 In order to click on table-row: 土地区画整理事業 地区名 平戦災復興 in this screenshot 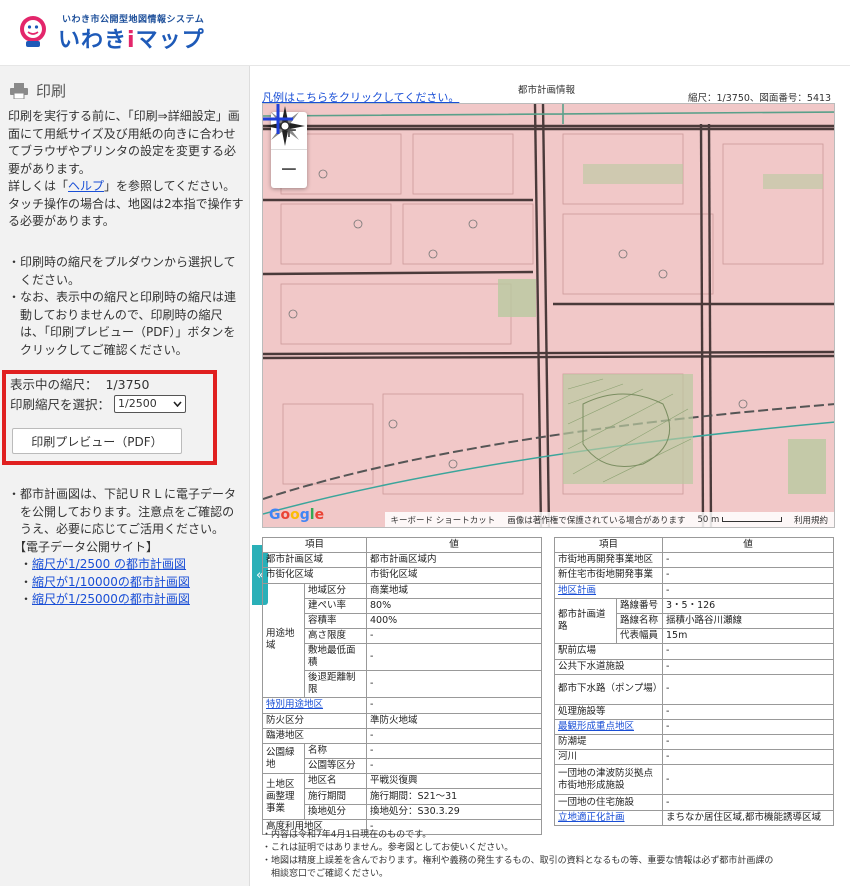, I will do `click(402, 796)`.